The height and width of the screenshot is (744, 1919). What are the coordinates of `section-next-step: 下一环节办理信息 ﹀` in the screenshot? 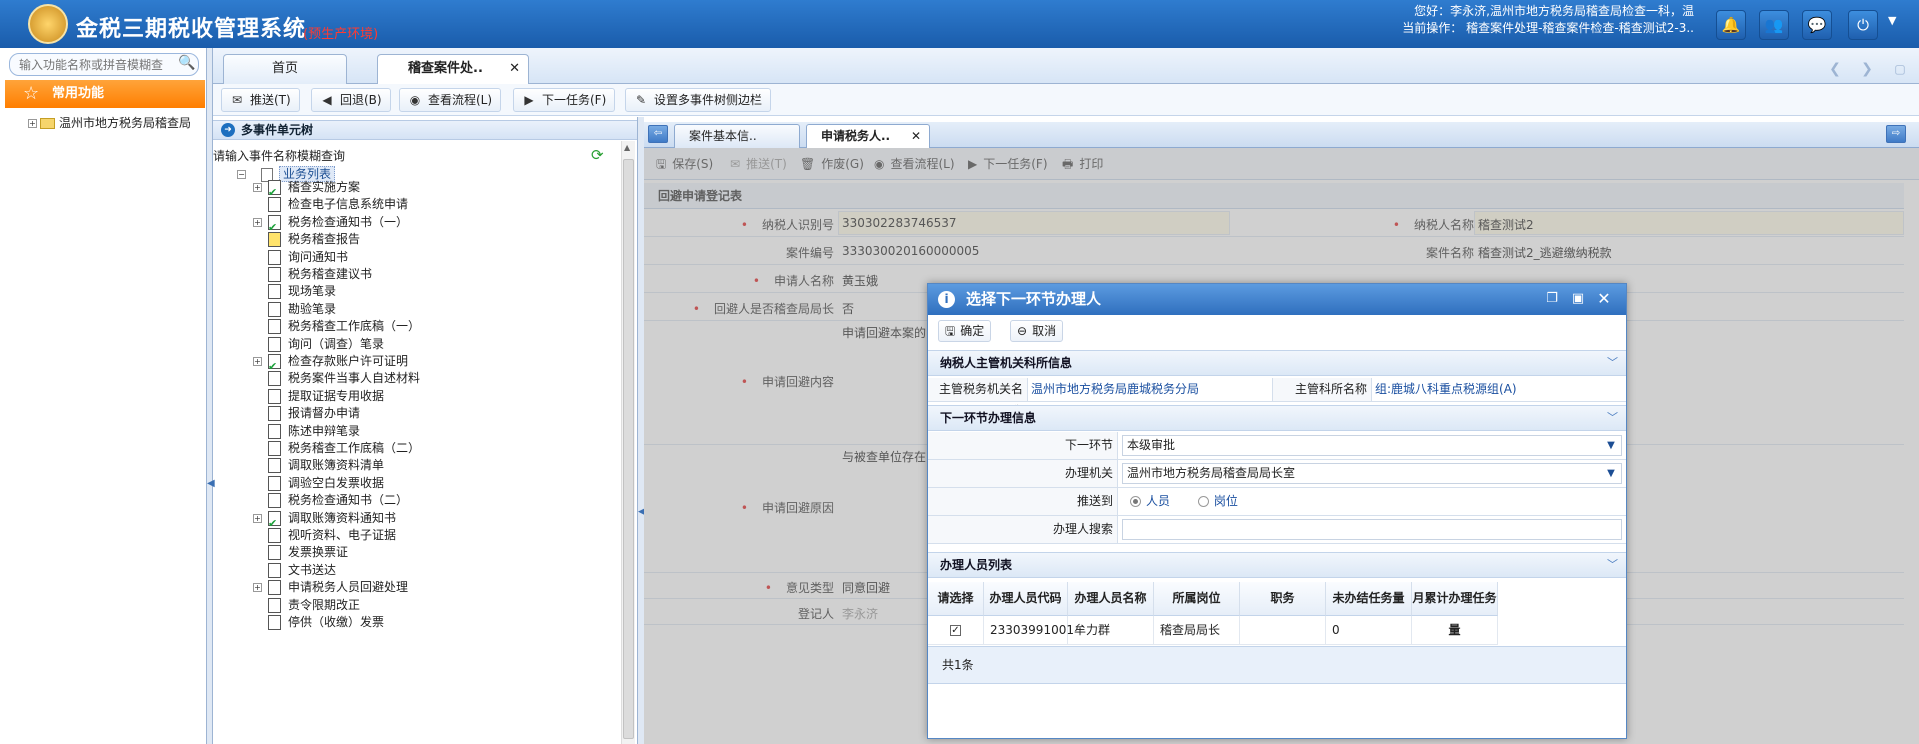 It's located at (1277, 418).